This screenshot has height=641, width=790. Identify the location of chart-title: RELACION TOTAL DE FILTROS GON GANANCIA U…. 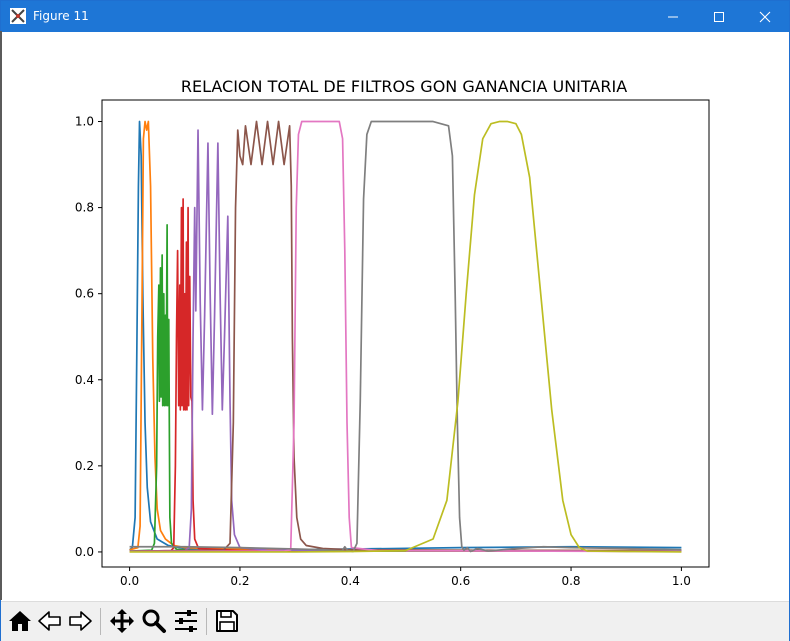
(404, 86).